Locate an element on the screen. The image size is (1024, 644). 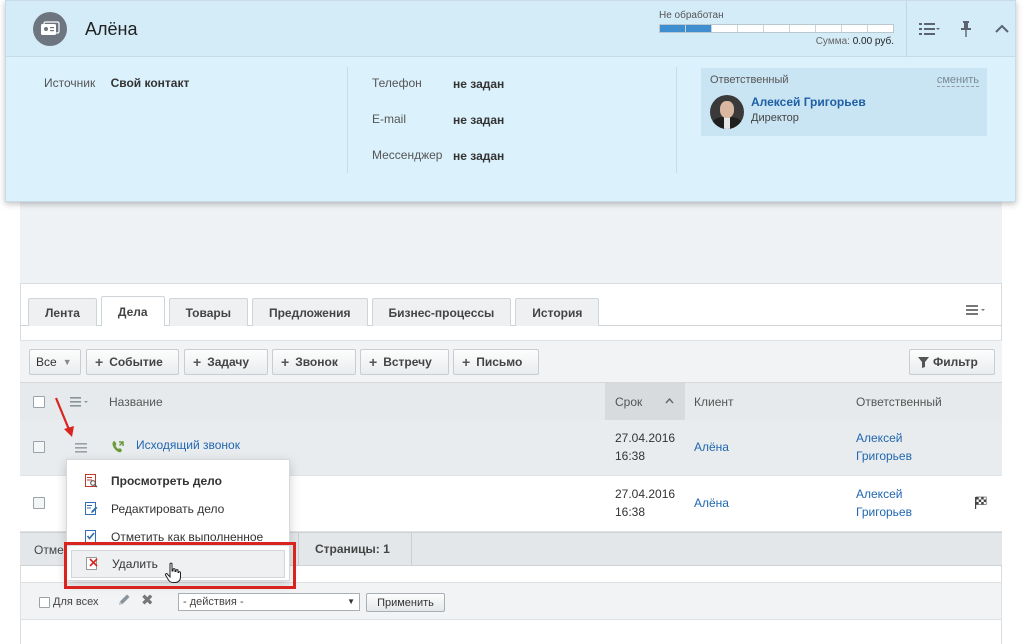
deadline-column-header: Срок is located at coordinates (645, 402).